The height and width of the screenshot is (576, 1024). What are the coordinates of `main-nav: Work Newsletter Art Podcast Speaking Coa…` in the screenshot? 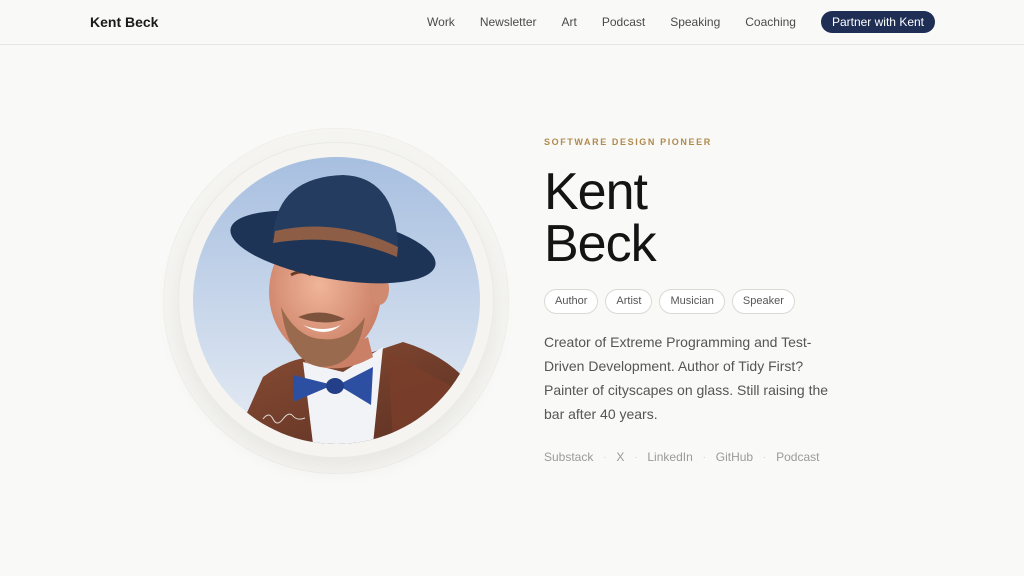 It's located at (681, 22).